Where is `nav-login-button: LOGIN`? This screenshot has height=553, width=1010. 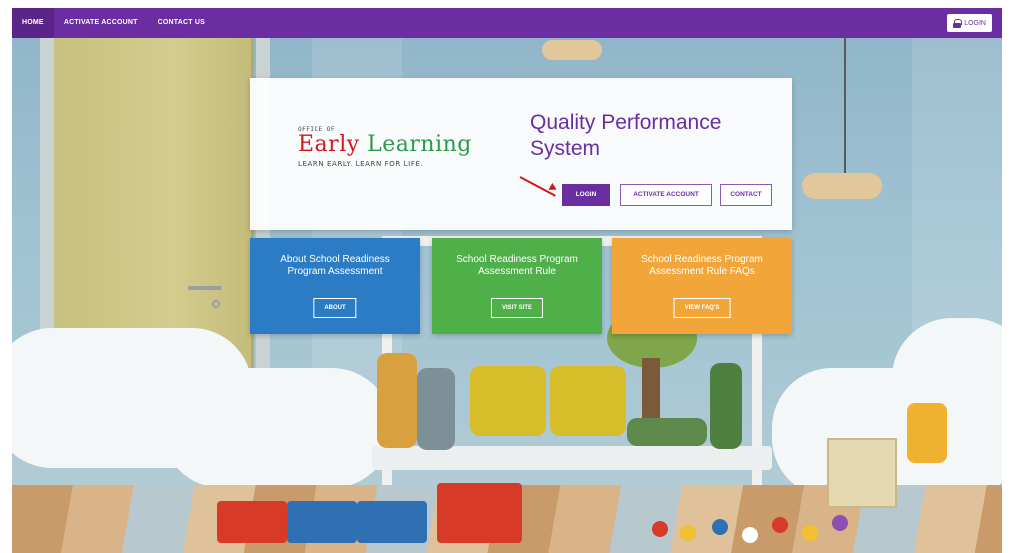 nav-login-button: LOGIN is located at coordinates (969, 23).